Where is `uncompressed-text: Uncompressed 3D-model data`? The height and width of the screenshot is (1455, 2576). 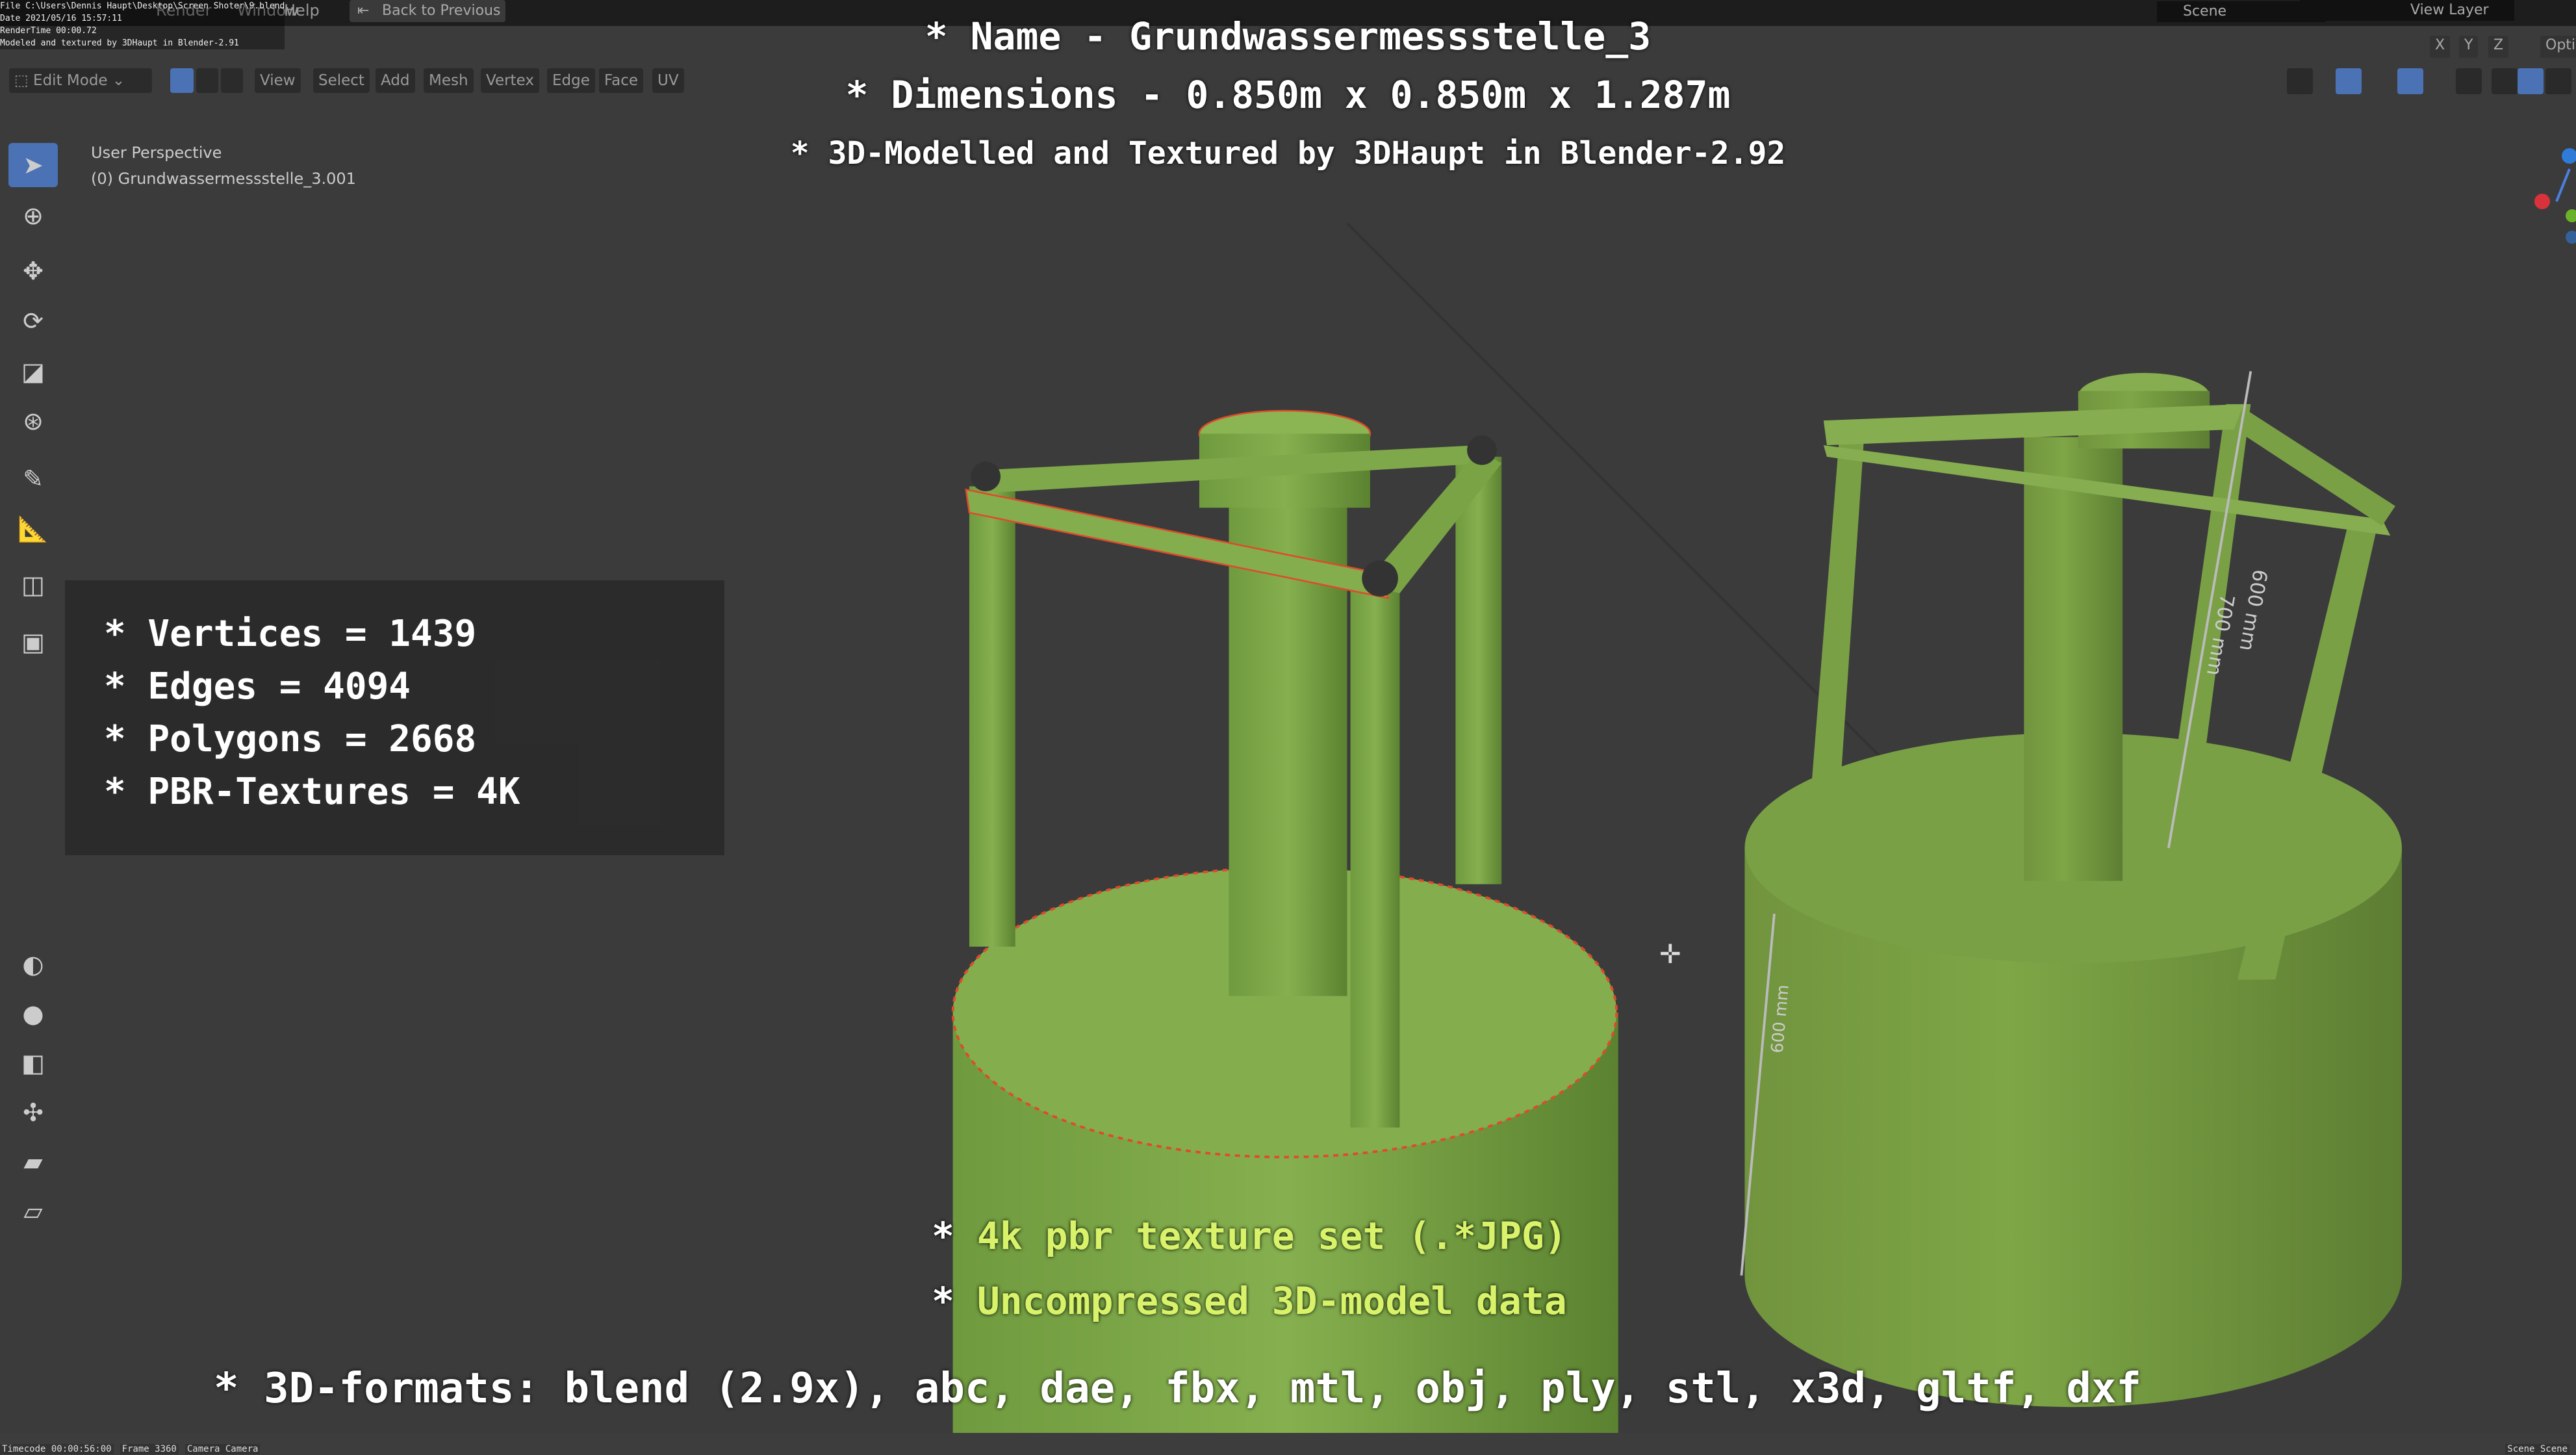
uncompressed-text: Uncompressed 3D-model data is located at coordinates (1271, 1301).